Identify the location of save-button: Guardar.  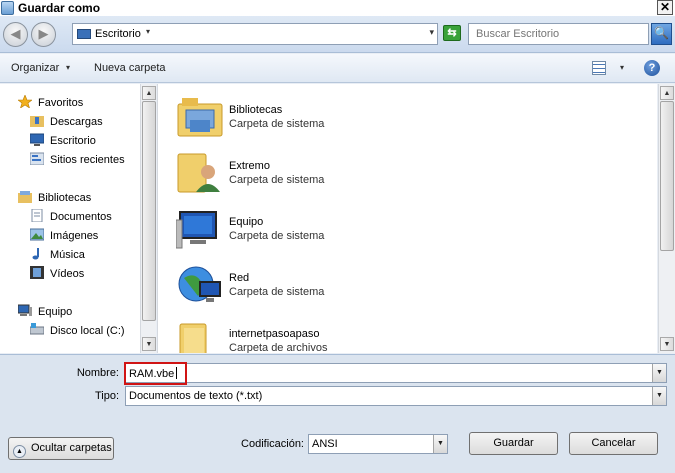
(513, 443).